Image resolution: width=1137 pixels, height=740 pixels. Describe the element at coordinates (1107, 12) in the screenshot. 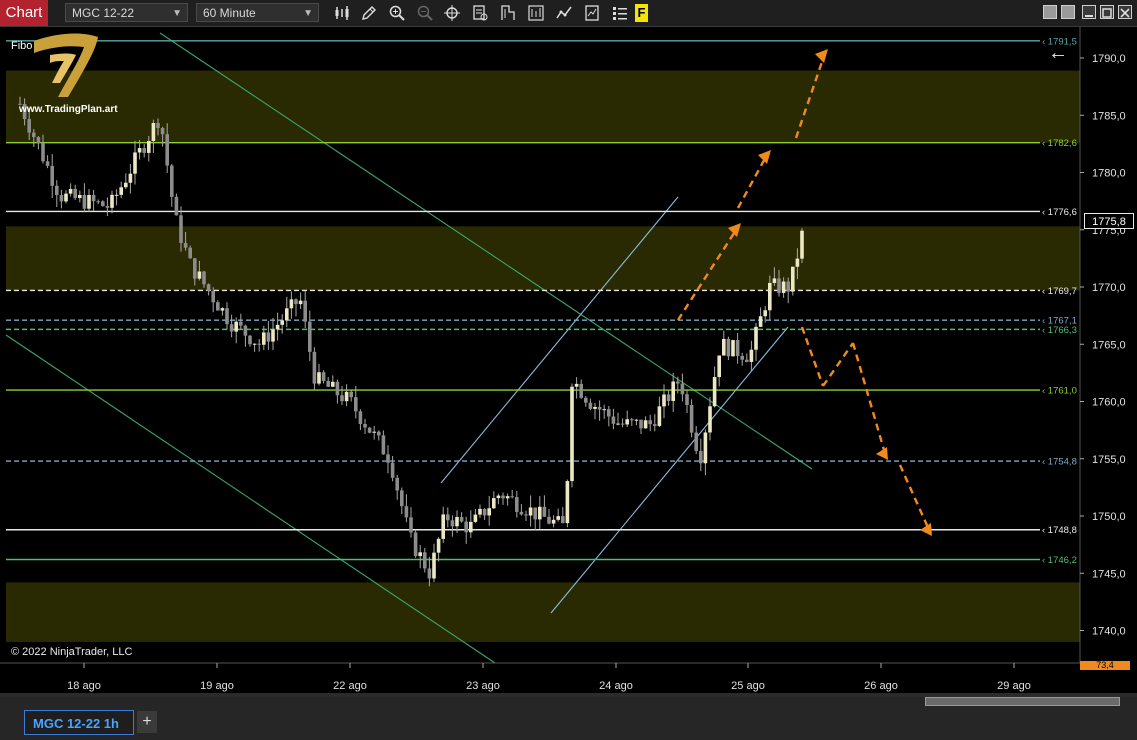

I see `maximize-button` at that location.